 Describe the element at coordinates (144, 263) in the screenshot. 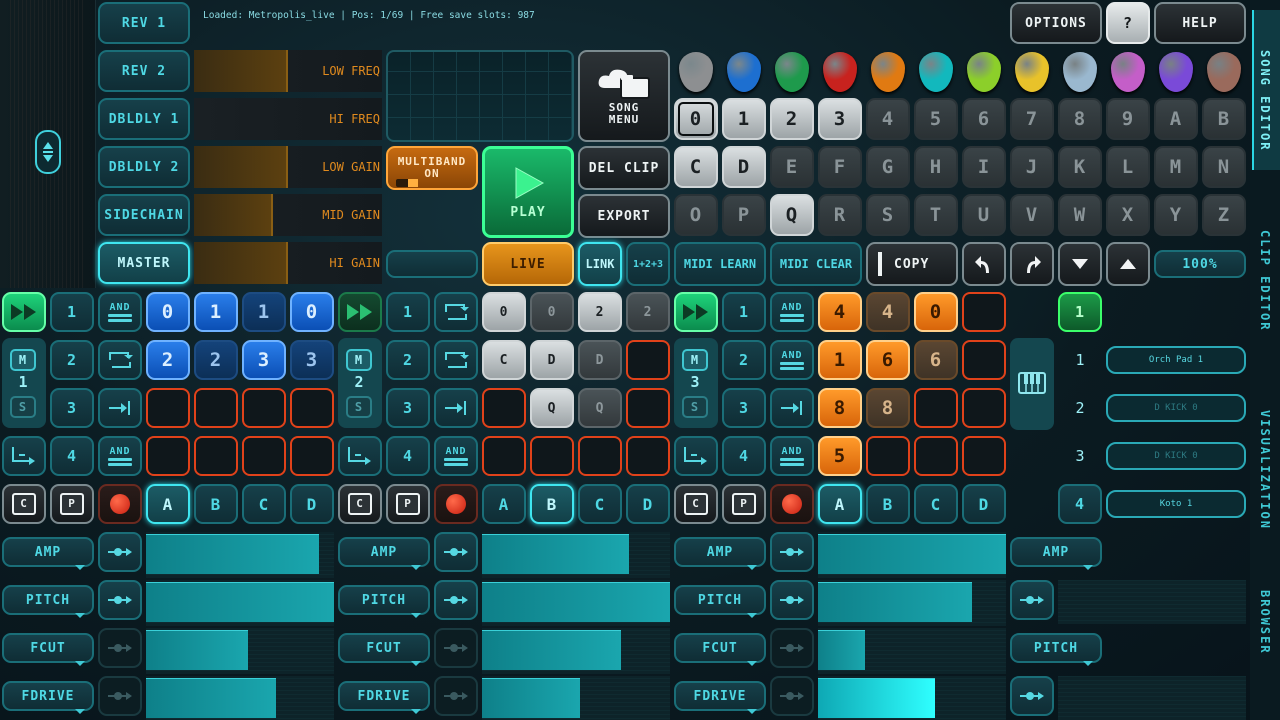

I see `fx-button-5: MASTER` at that location.